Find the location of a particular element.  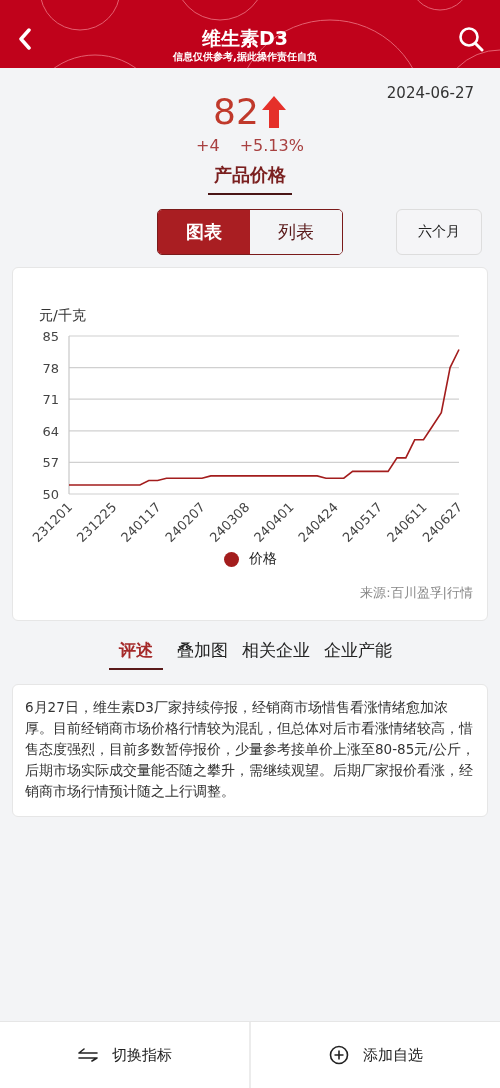

y-tick-label: 85 is located at coordinates (50, 336).